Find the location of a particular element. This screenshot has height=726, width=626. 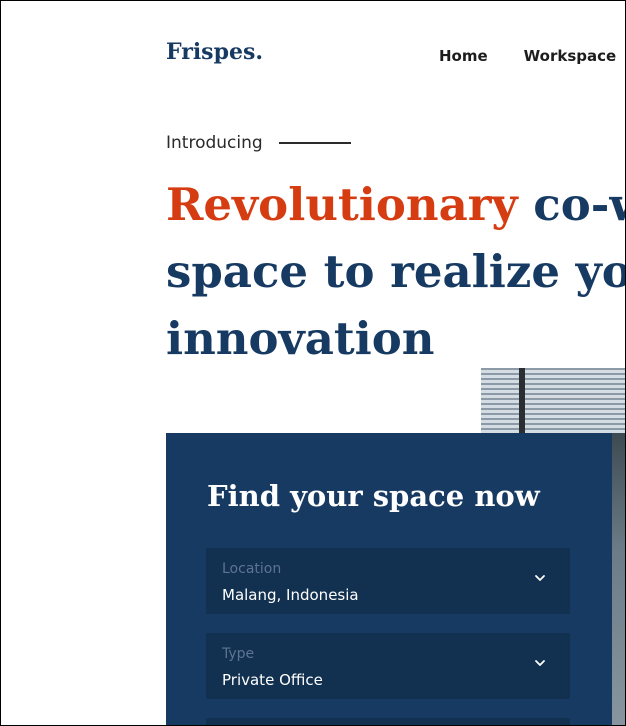

location-label: Location is located at coordinates (252, 569).